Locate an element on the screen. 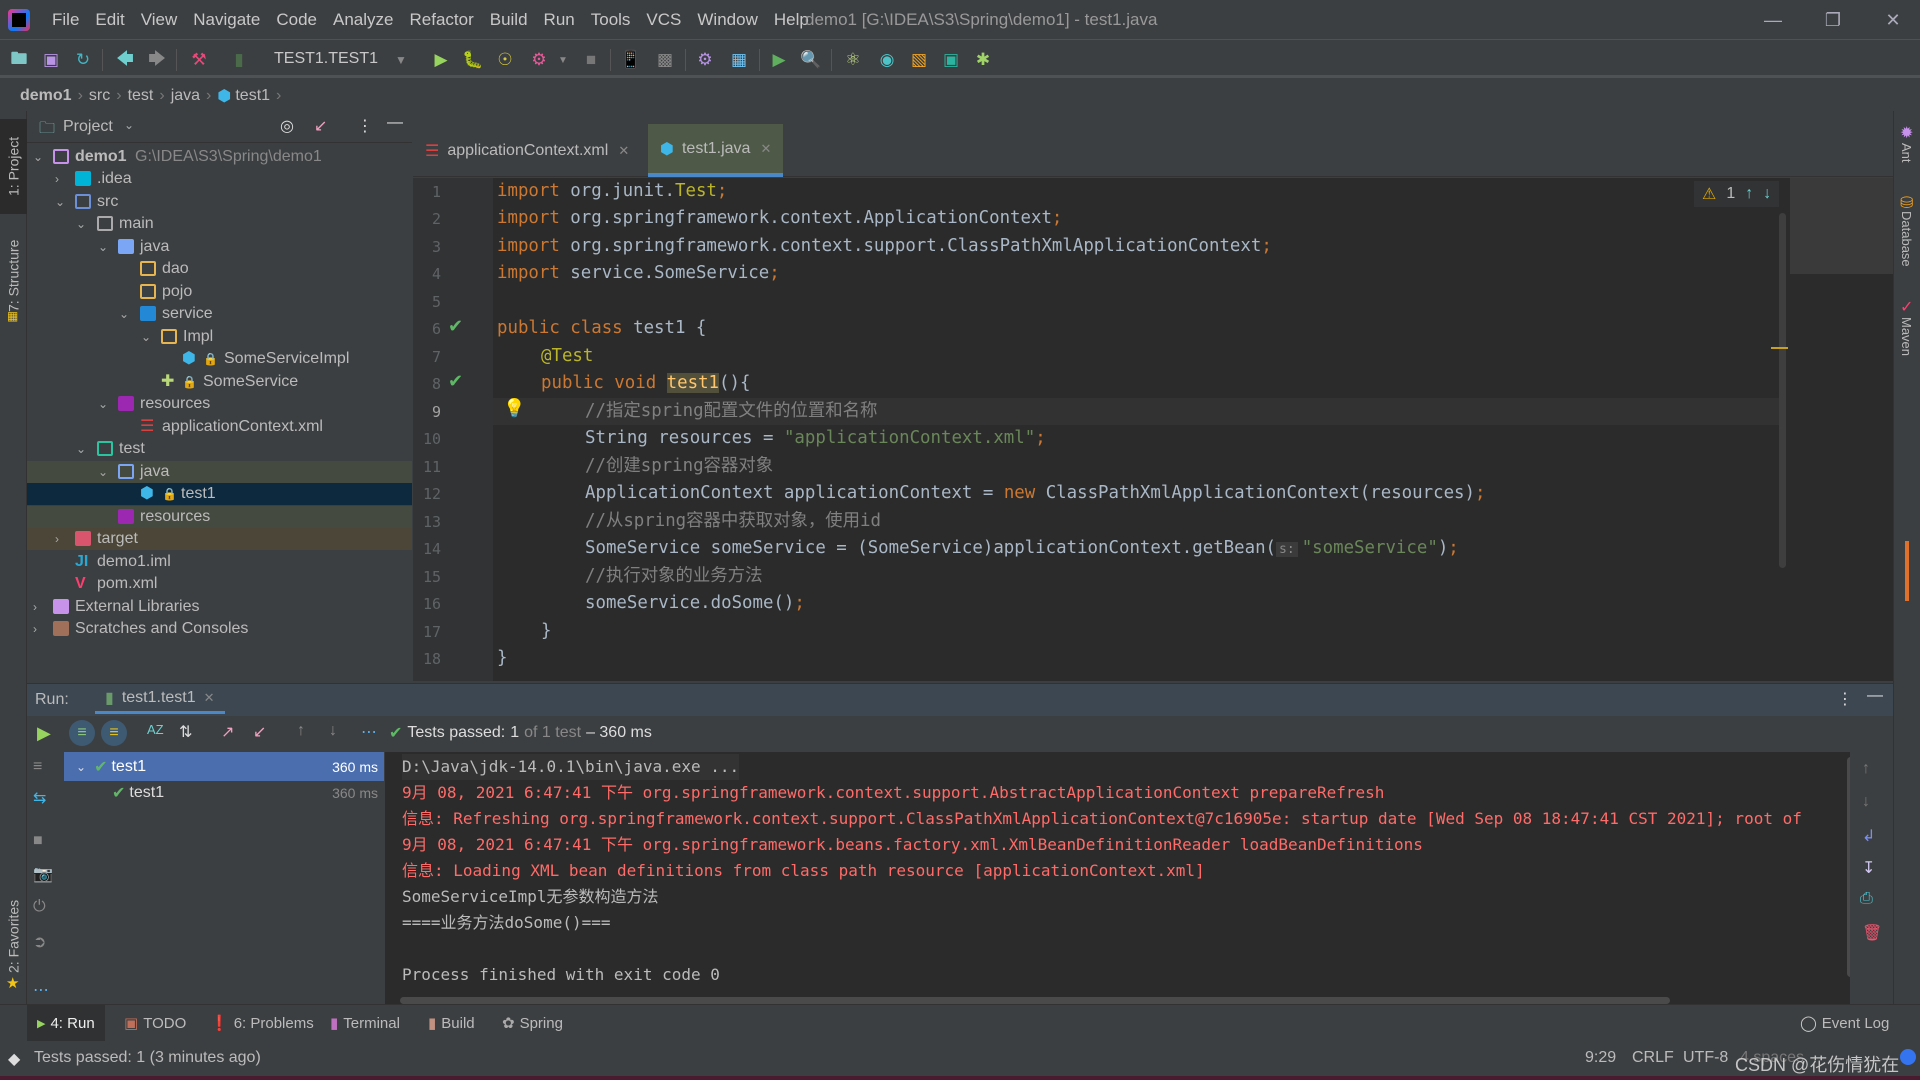  tree-item: › External Libraries is located at coordinates (219, 607).